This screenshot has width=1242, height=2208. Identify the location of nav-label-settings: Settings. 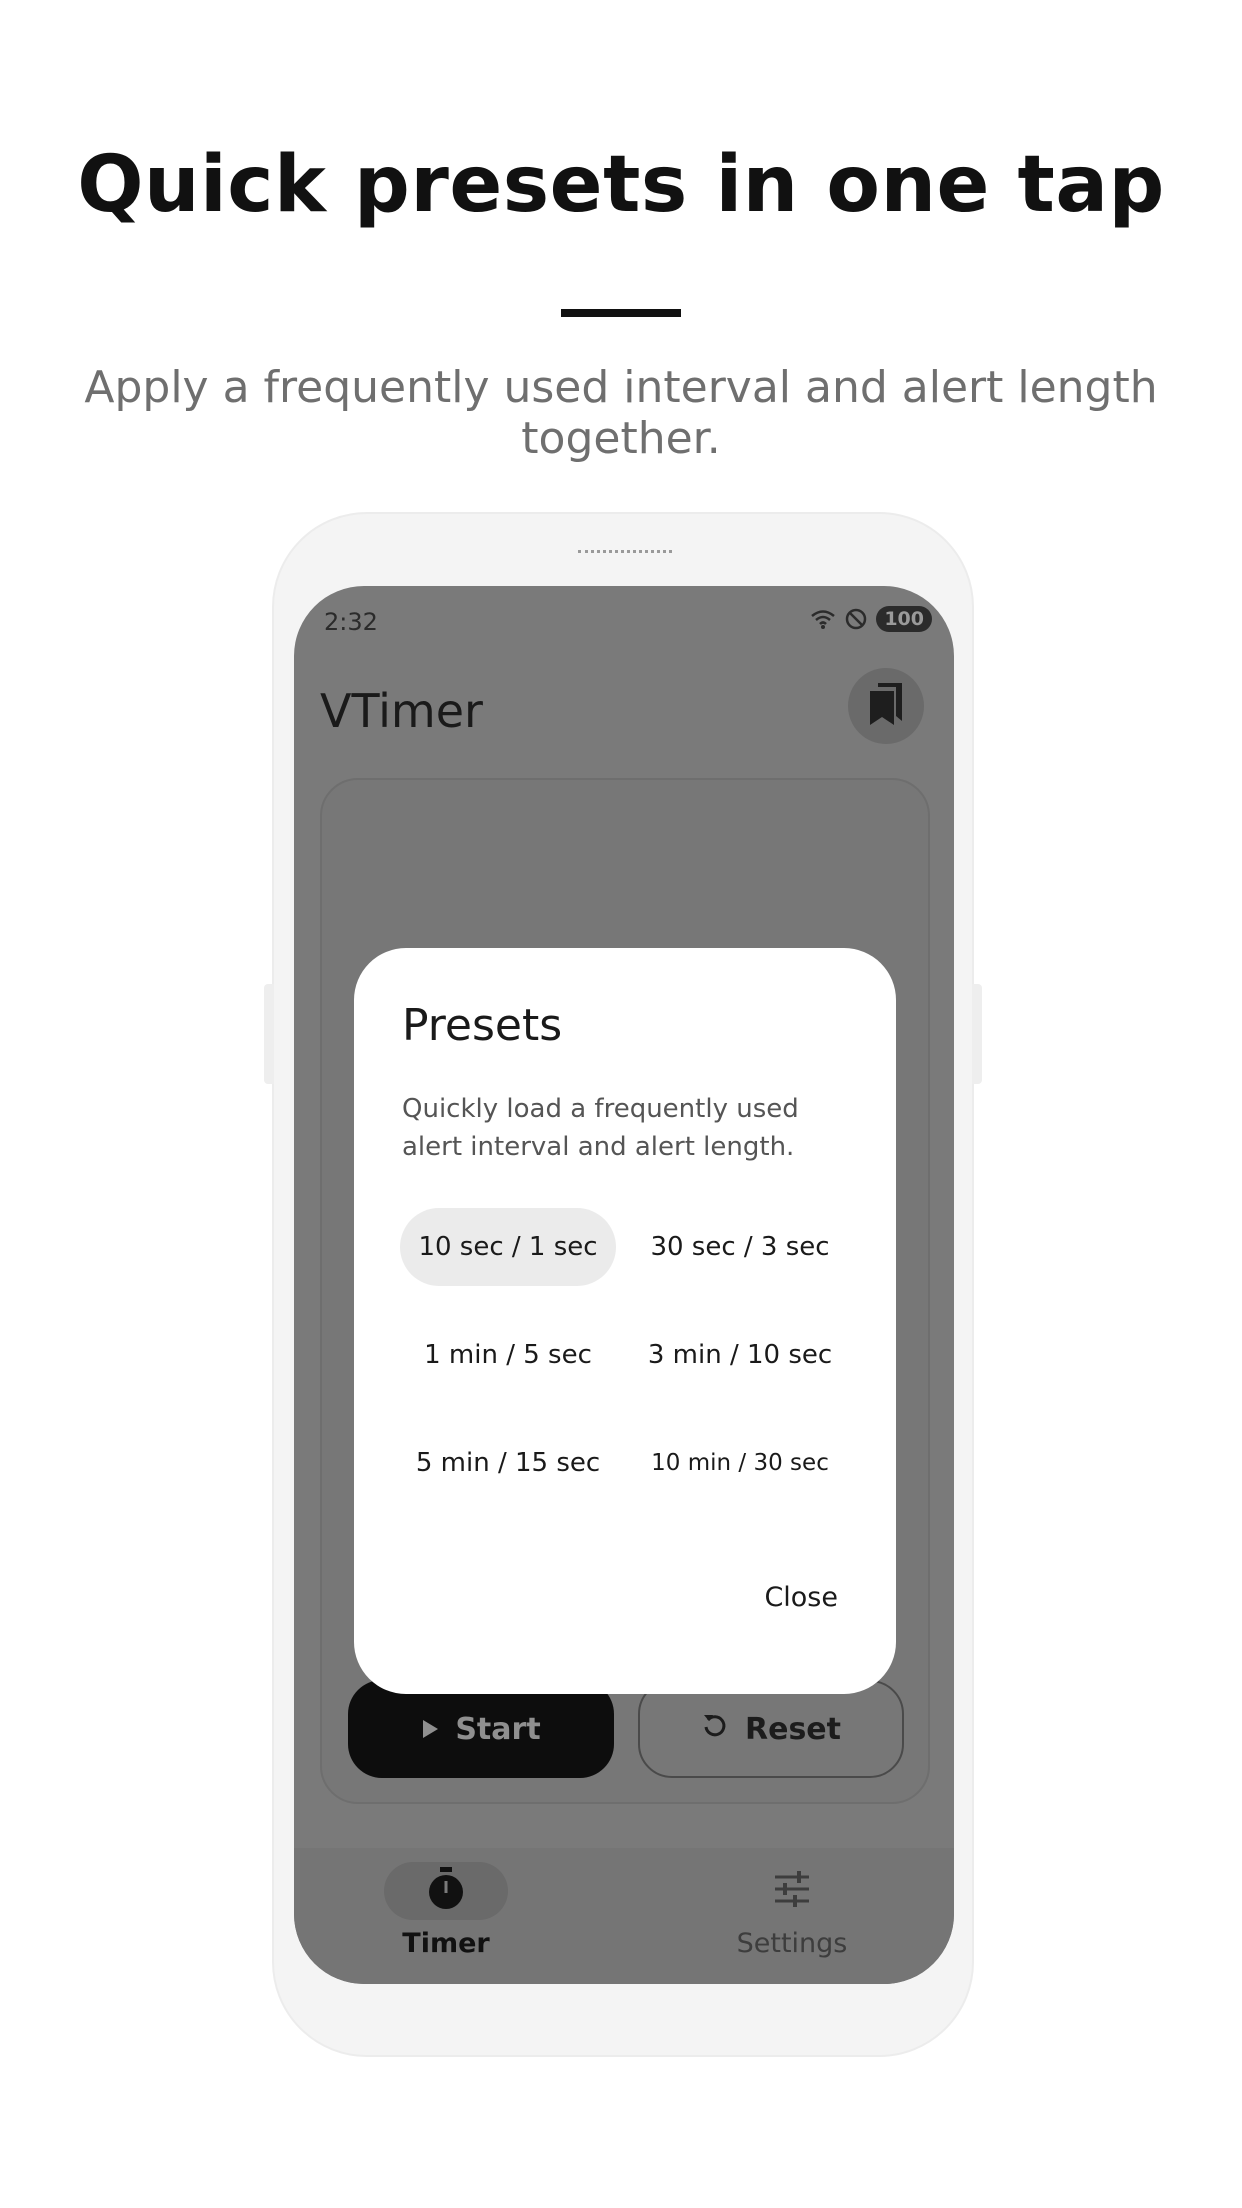
(792, 1943).